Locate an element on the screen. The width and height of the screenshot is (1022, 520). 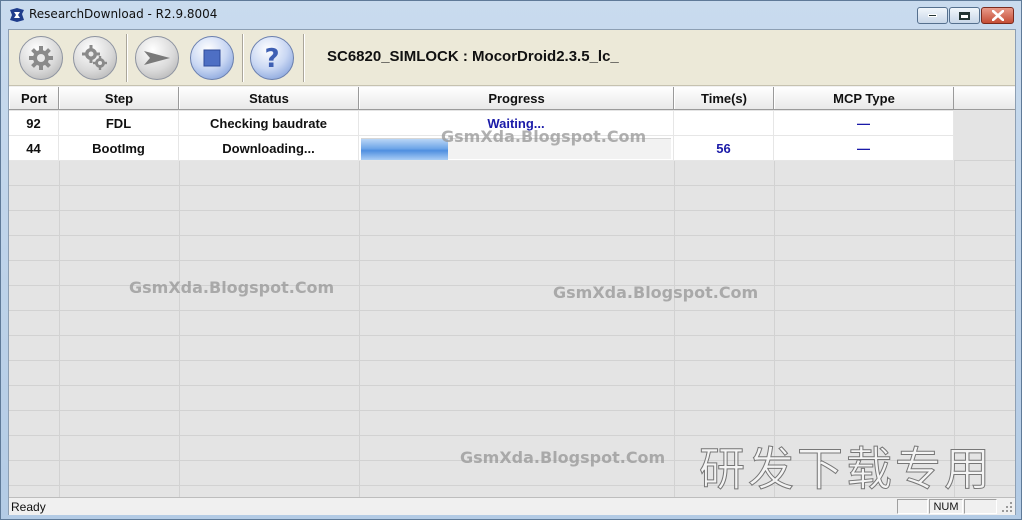
table-row: 44 BootImg Downloading... 56 — is located at coordinates (482, 148).